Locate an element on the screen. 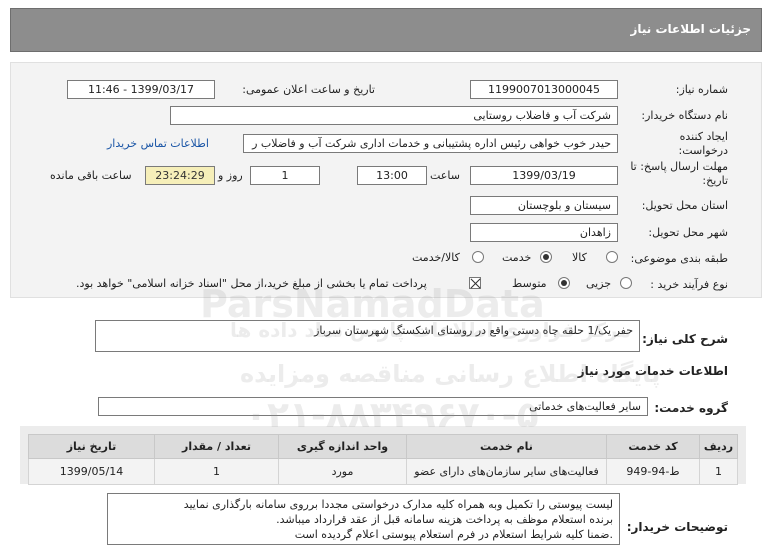 The height and width of the screenshot is (545, 770). category-service-radio is located at coordinates (546, 257).